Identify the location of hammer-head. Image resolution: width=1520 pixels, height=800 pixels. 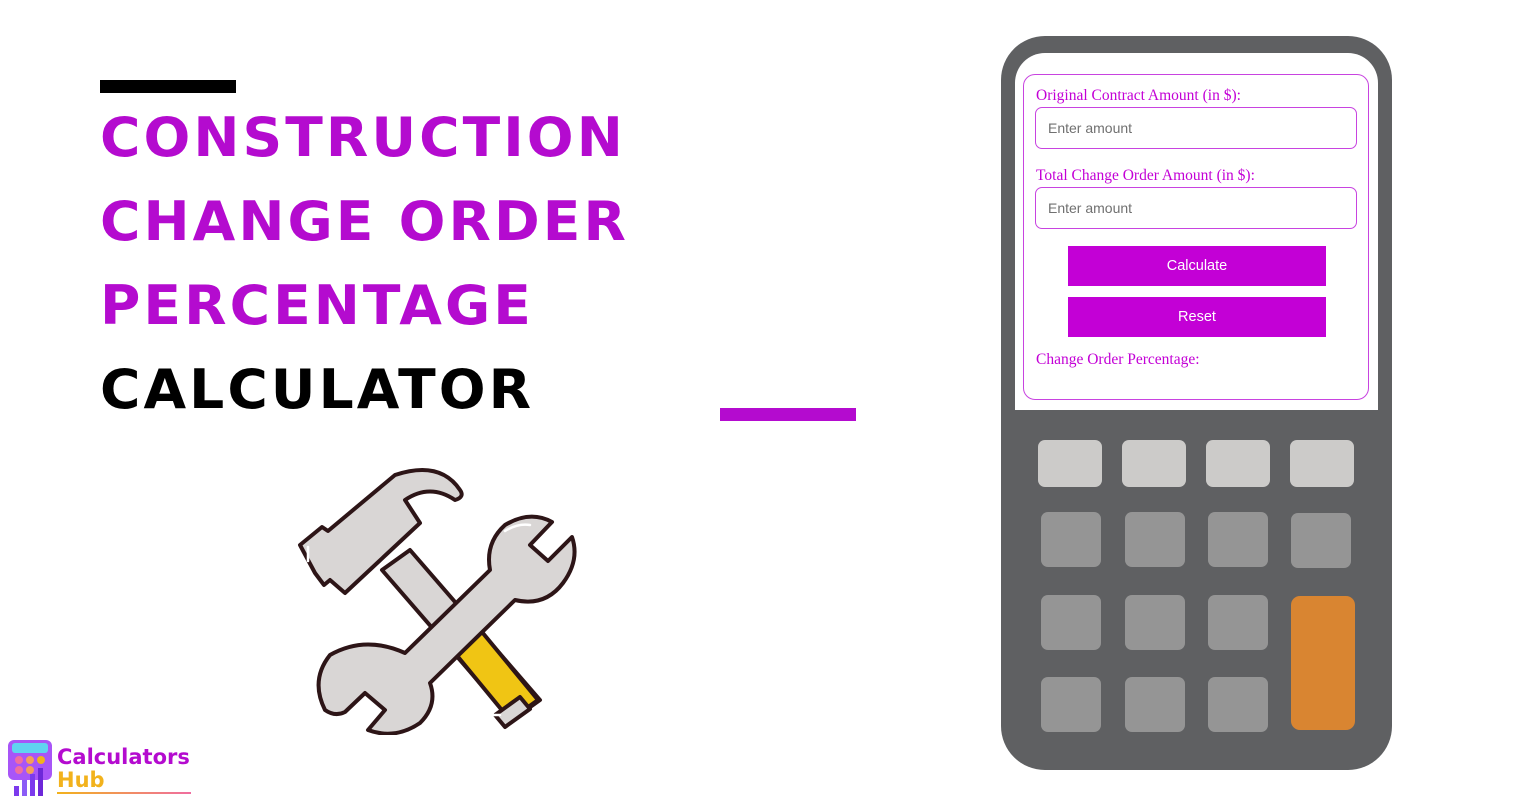
(381, 531).